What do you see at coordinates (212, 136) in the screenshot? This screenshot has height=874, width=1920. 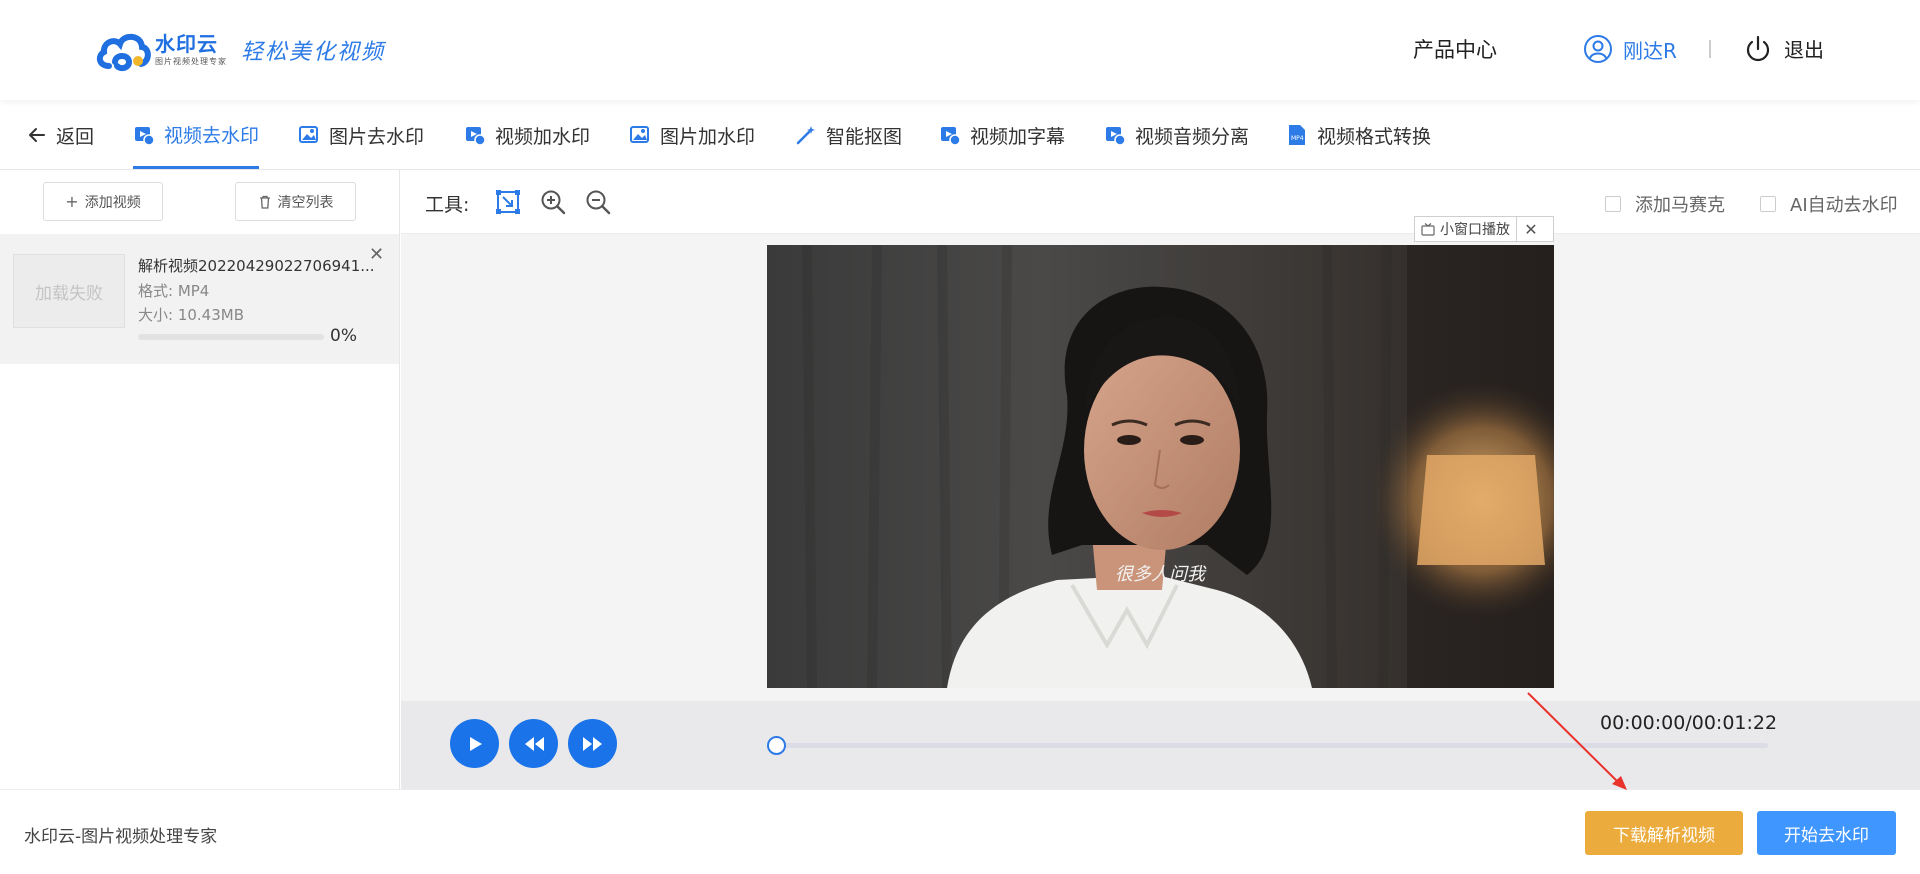 I see `tab-label: 视频去水印` at bounding box center [212, 136].